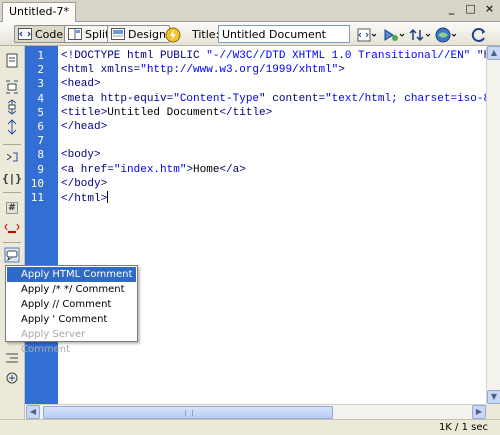  Describe the element at coordinates (37, 183) in the screenshot. I see `line-number: 10` at that location.